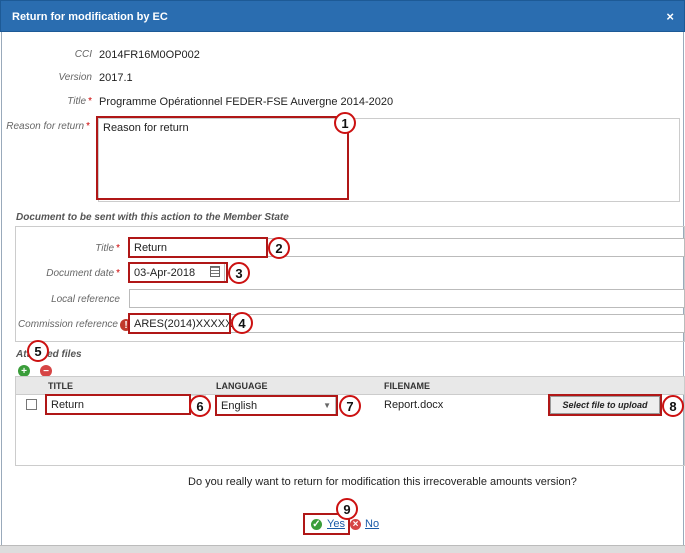 Image resolution: width=685 pixels, height=553 pixels. I want to click on local-ref-input, so click(407, 298).